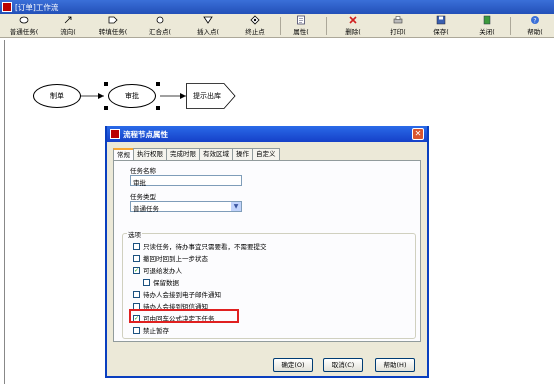 This screenshot has height=384, width=554. Describe the element at coordinates (353, 20) in the screenshot. I see `delete-icon` at that location.